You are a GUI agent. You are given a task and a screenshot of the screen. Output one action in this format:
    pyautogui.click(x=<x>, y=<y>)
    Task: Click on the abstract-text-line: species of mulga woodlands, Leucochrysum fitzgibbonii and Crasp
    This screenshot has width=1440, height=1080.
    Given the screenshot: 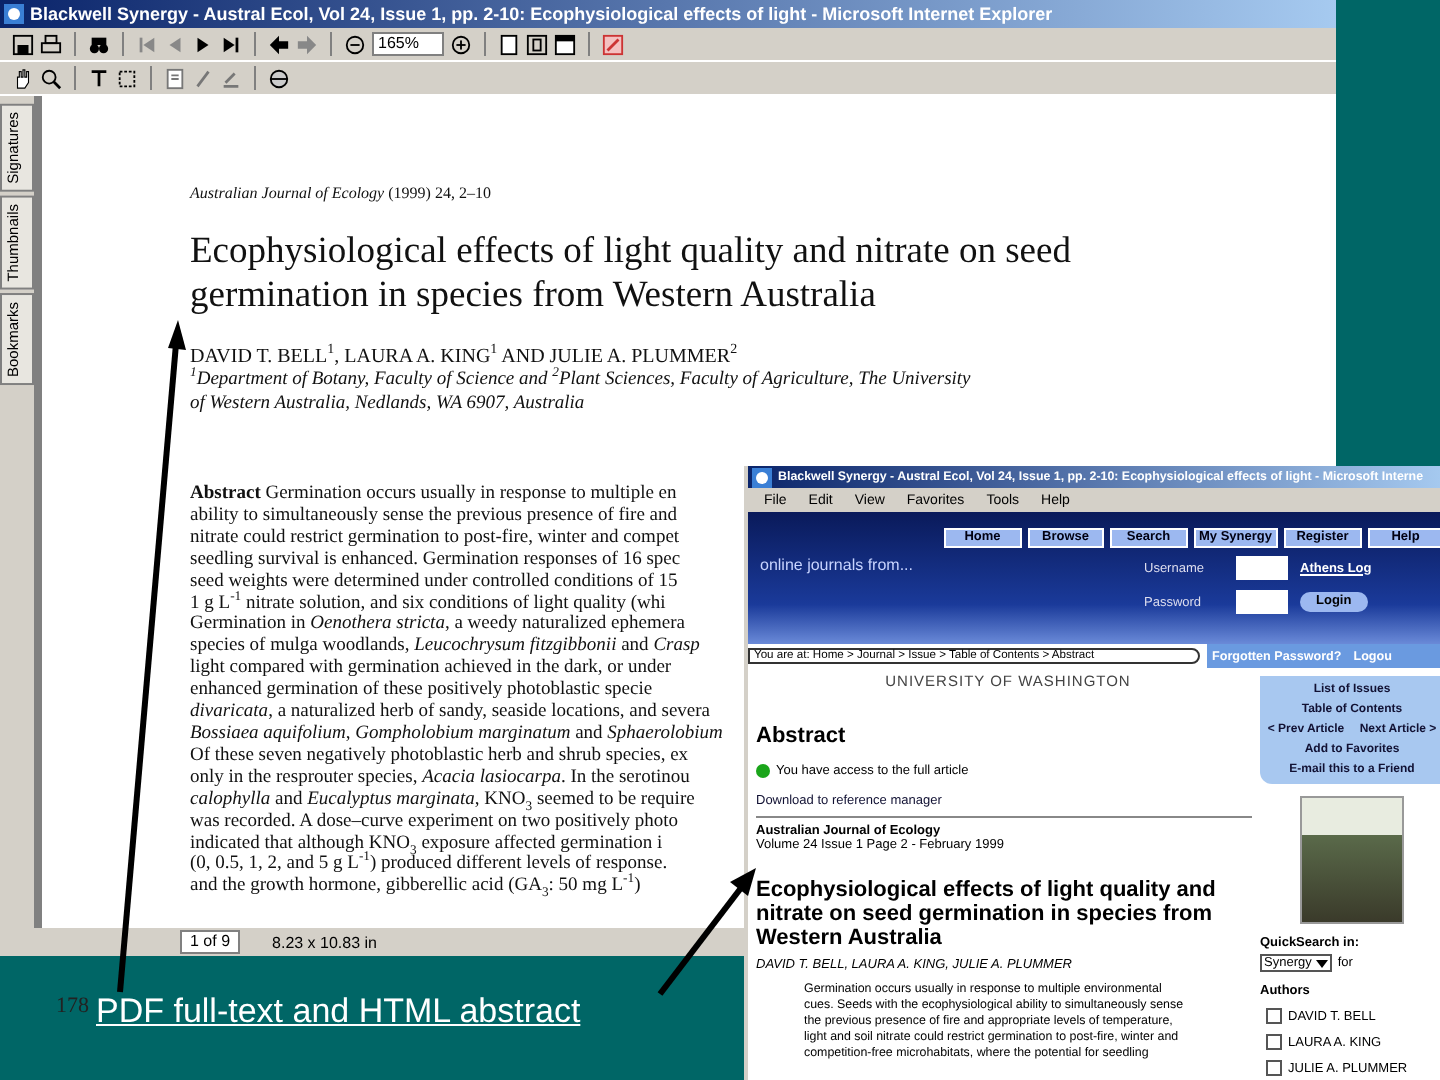 What is the action you would take?
    pyautogui.click(x=445, y=647)
    